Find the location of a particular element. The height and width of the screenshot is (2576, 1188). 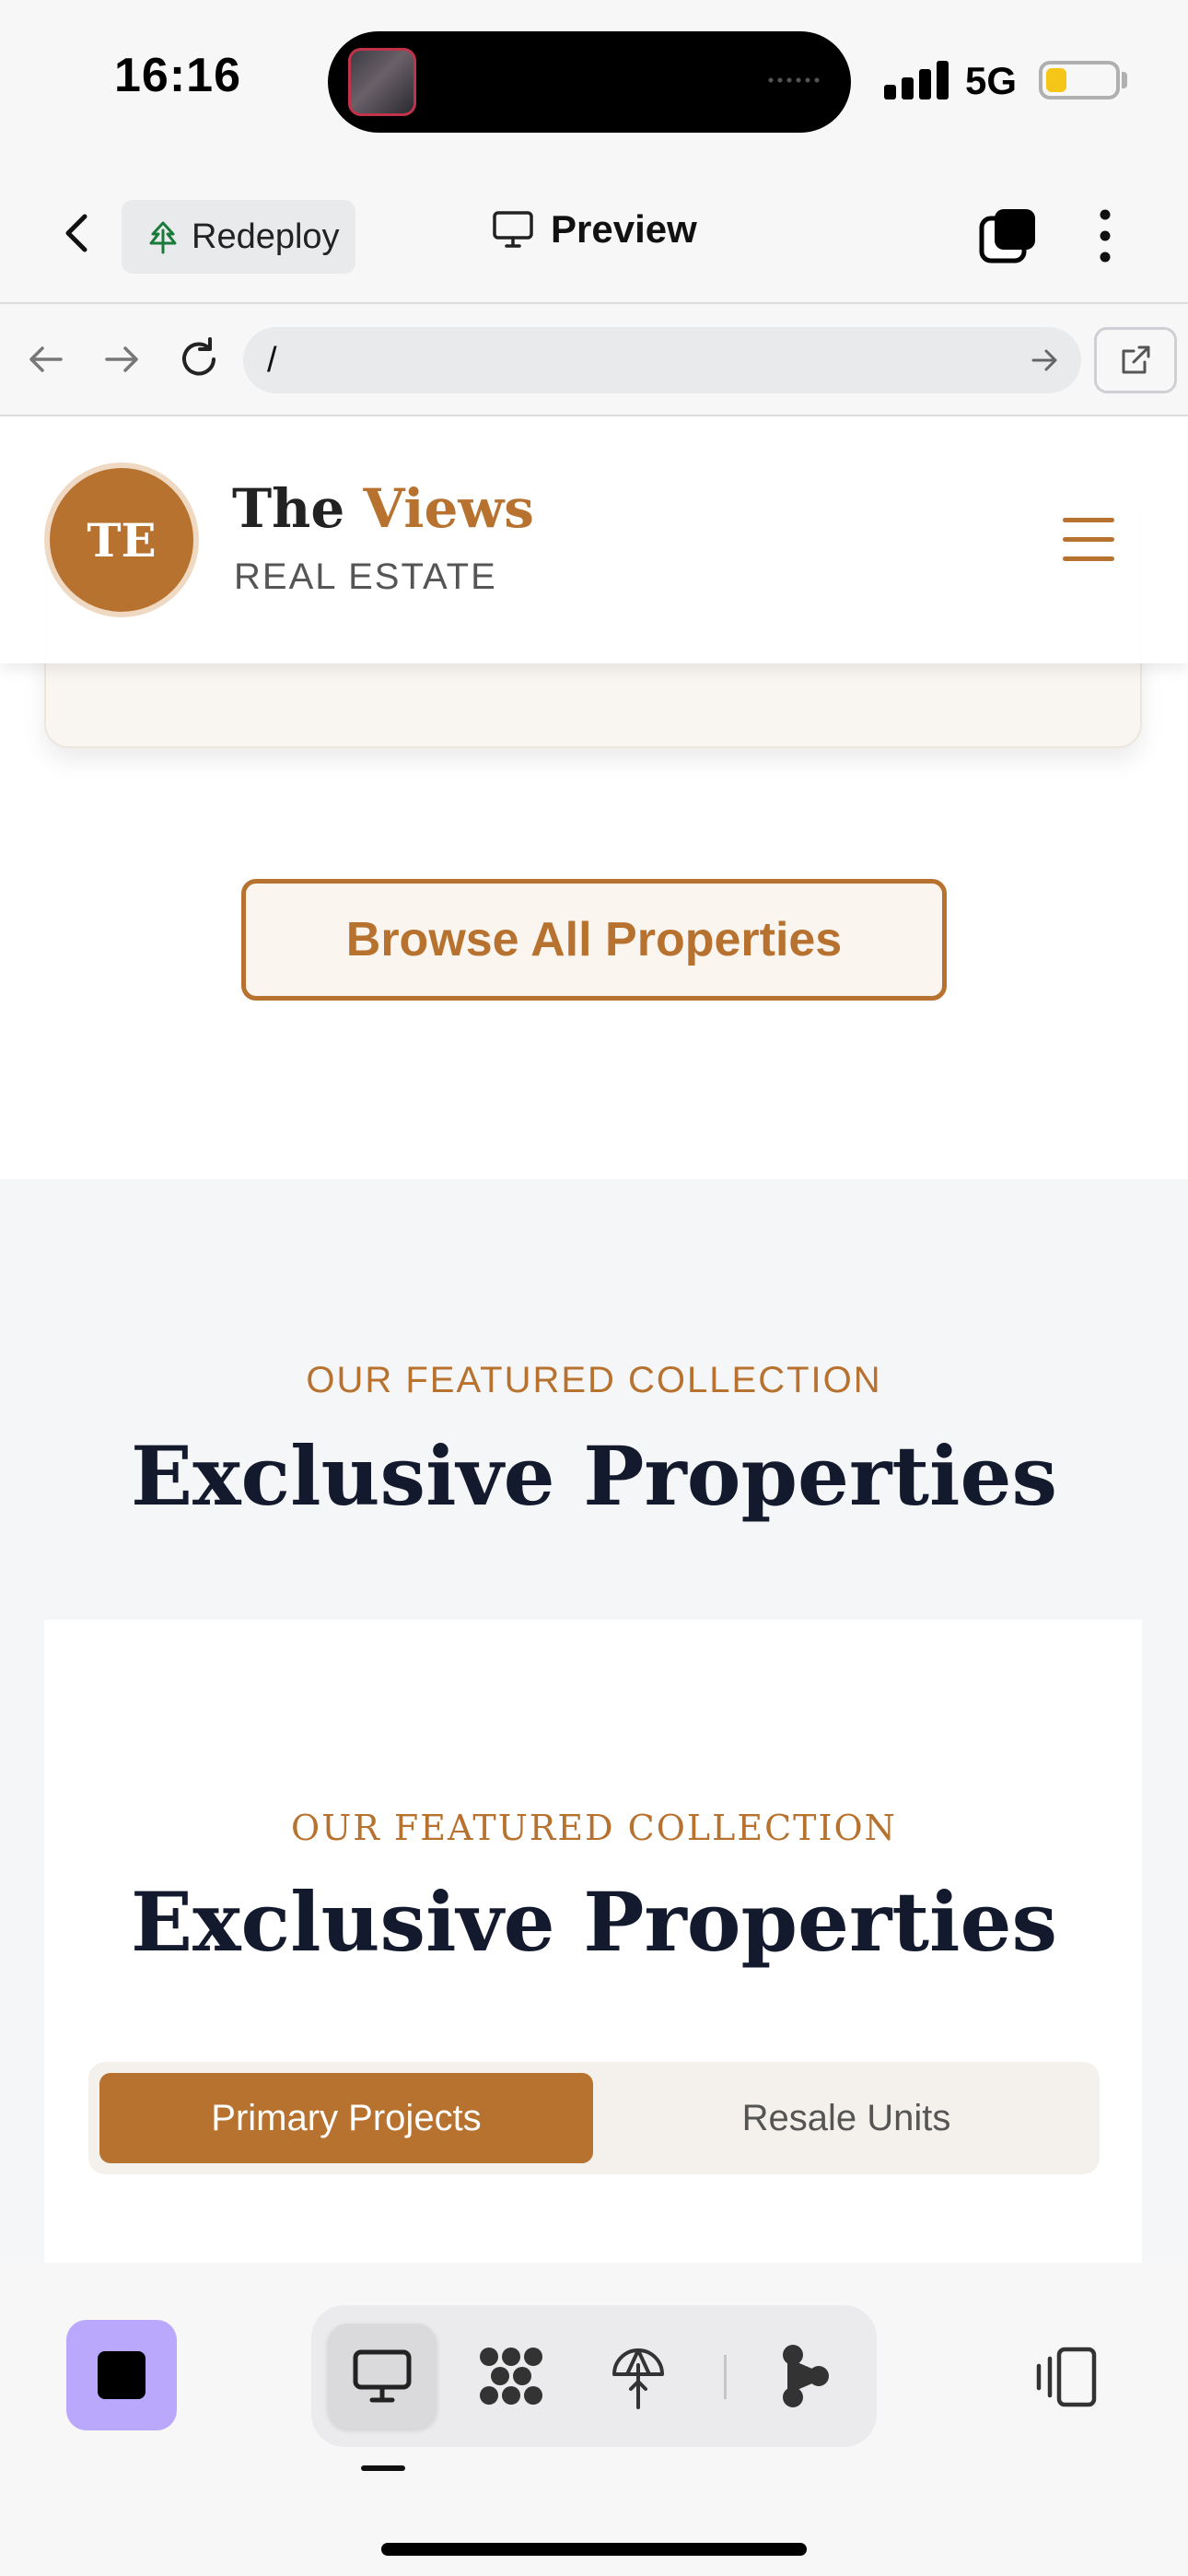

device-rotate-icon is located at coordinates (1066, 2377).